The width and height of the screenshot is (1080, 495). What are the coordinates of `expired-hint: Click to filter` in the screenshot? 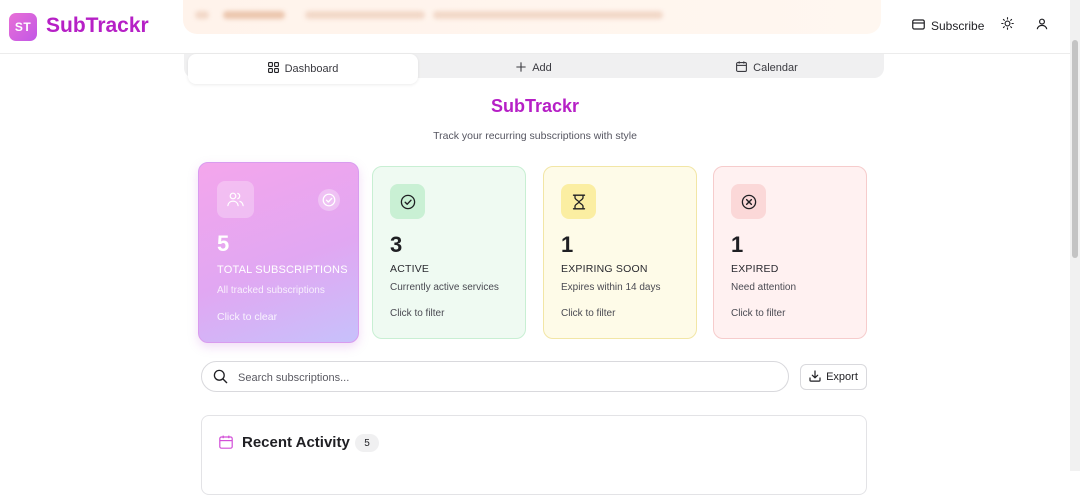 It's located at (758, 313).